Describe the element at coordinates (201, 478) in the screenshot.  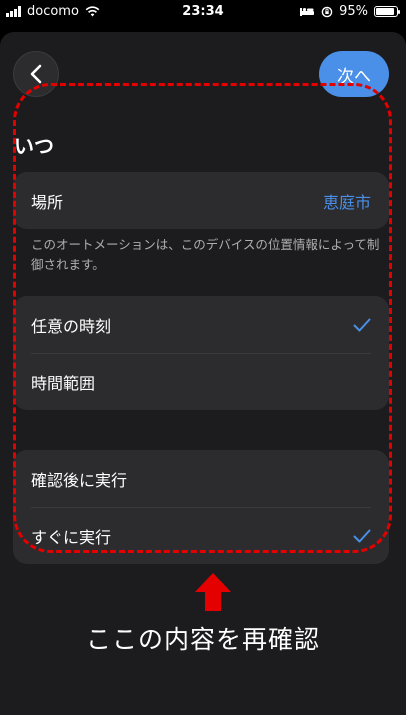
I see `option-run-after-confirm: 確認後に実行` at that location.